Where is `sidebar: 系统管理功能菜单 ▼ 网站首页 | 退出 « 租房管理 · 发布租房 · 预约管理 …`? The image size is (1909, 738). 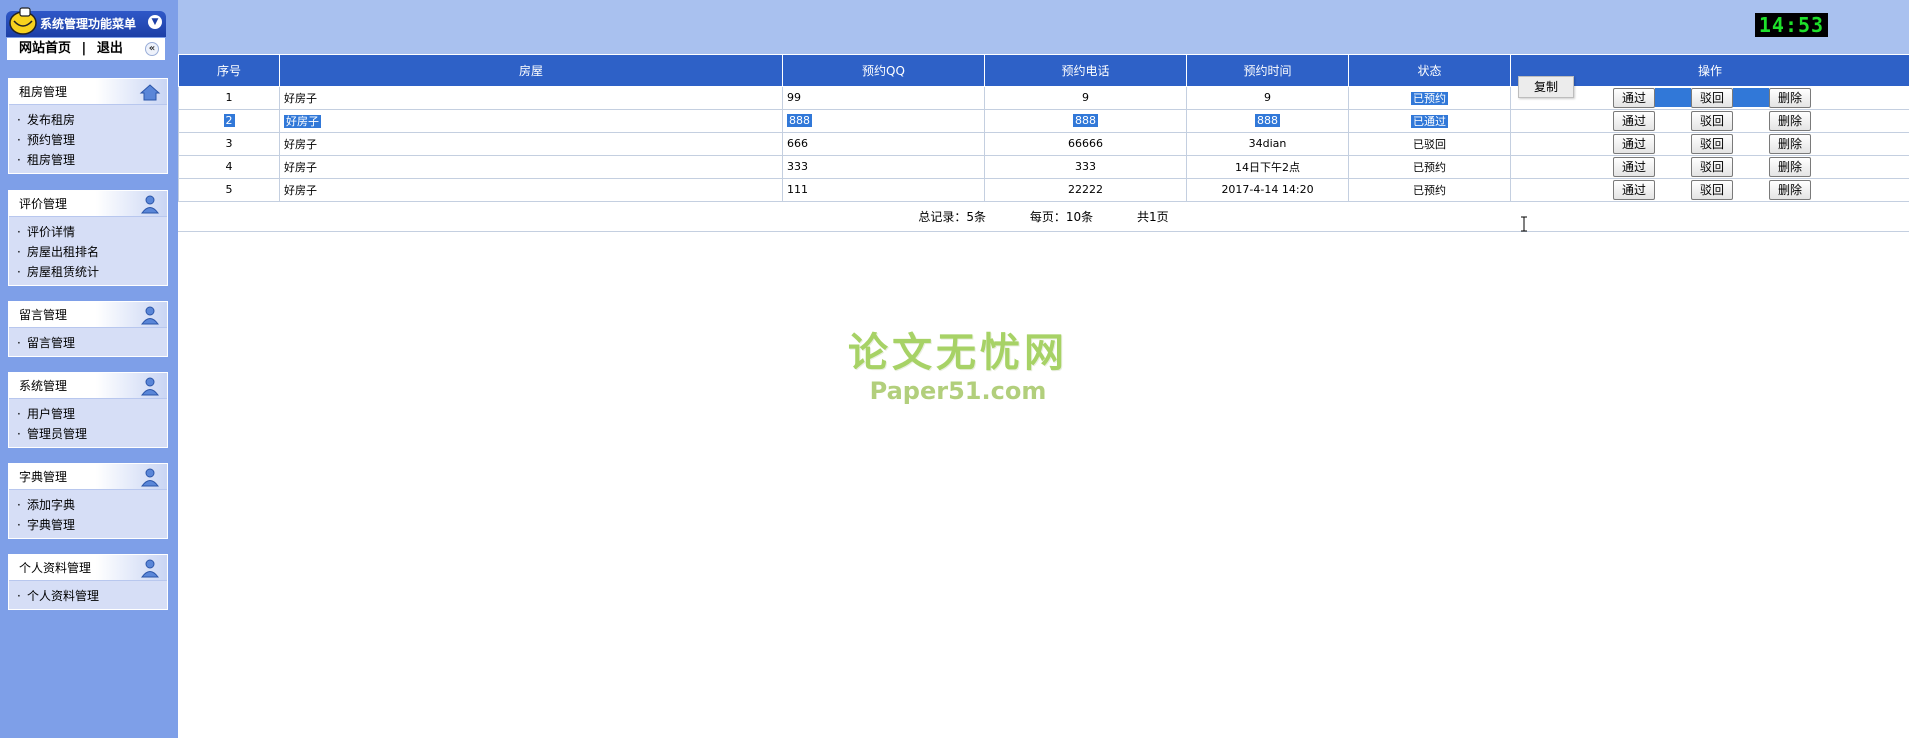
sidebar: 系统管理功能菜单 ▼ 网站首页 | 退出 « 租房管理 · 发布租房 · 预约管理 … is located at coordinates (89, 369).